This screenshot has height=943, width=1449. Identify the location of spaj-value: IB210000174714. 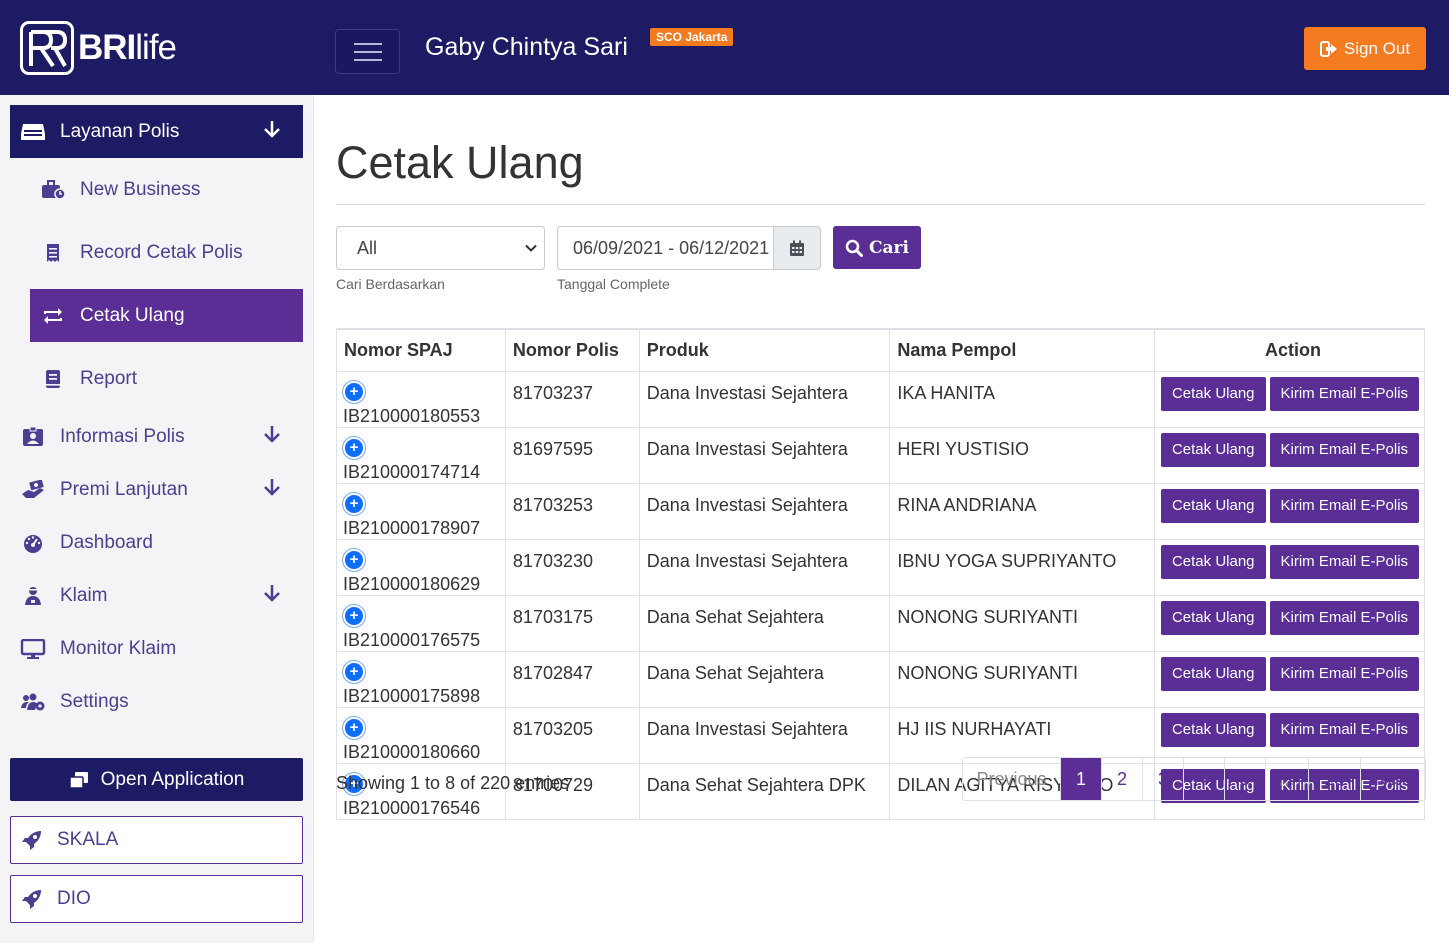
(412, 471).